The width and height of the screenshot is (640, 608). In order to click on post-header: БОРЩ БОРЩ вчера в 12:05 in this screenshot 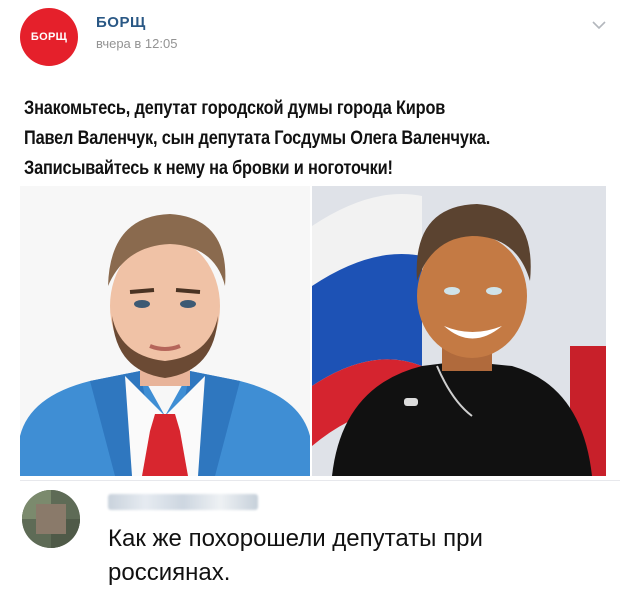, I will do `click(320, 40)`.